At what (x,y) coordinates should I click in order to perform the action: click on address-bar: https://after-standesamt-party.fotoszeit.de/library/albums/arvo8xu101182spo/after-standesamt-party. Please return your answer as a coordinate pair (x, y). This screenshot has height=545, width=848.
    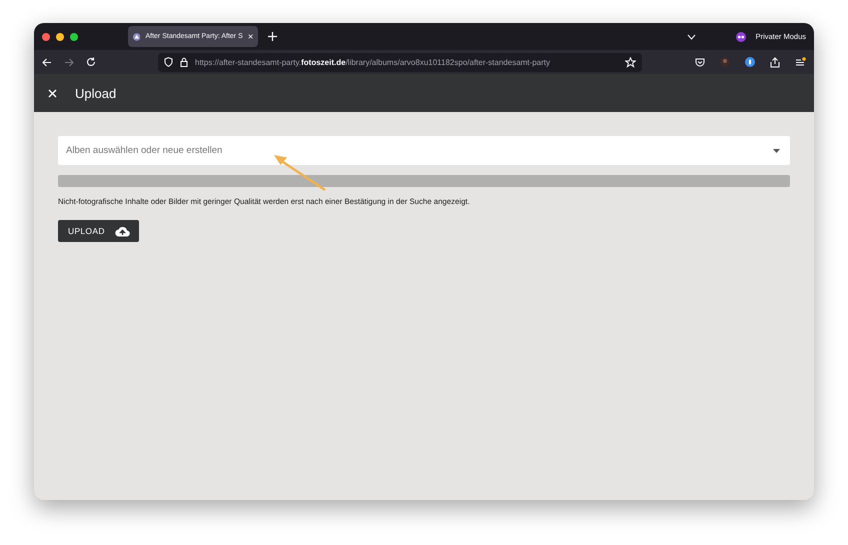
    Looking at the image, I should click on (400, 62).